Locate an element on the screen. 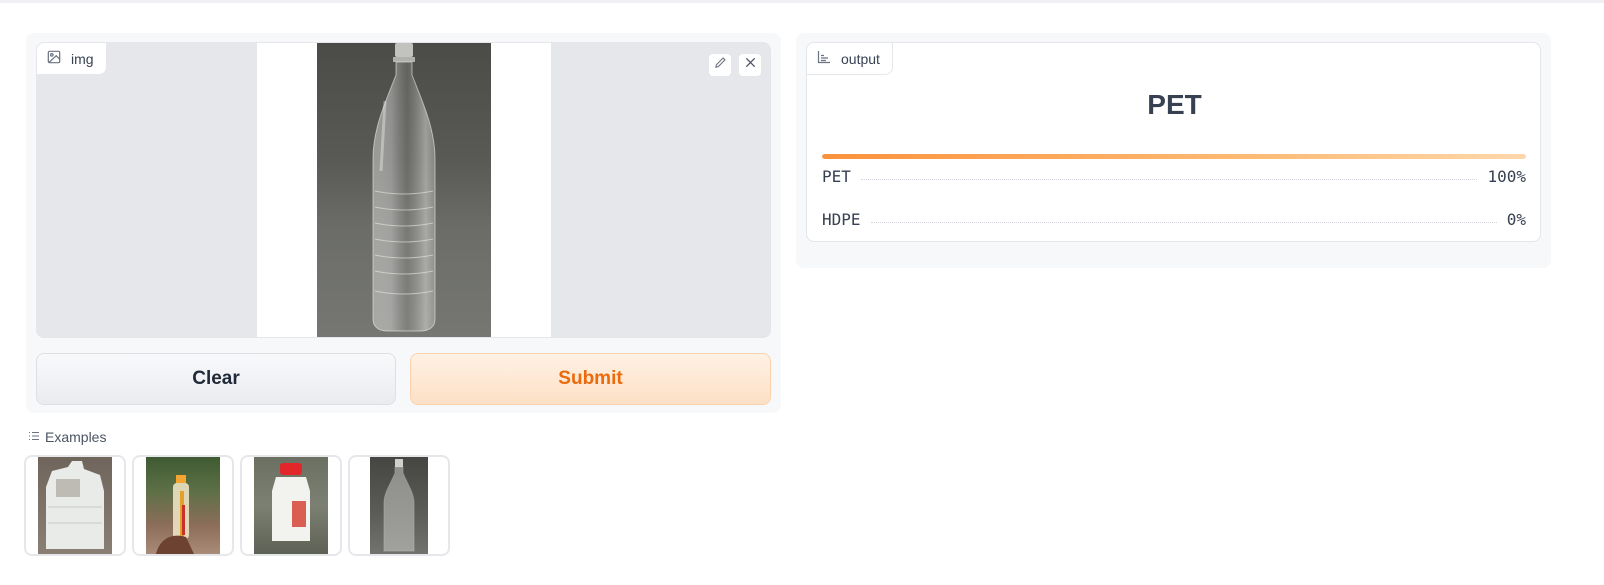 The image size is (1604, 585). example-clear-bottle is located at coordinates (399, 505).